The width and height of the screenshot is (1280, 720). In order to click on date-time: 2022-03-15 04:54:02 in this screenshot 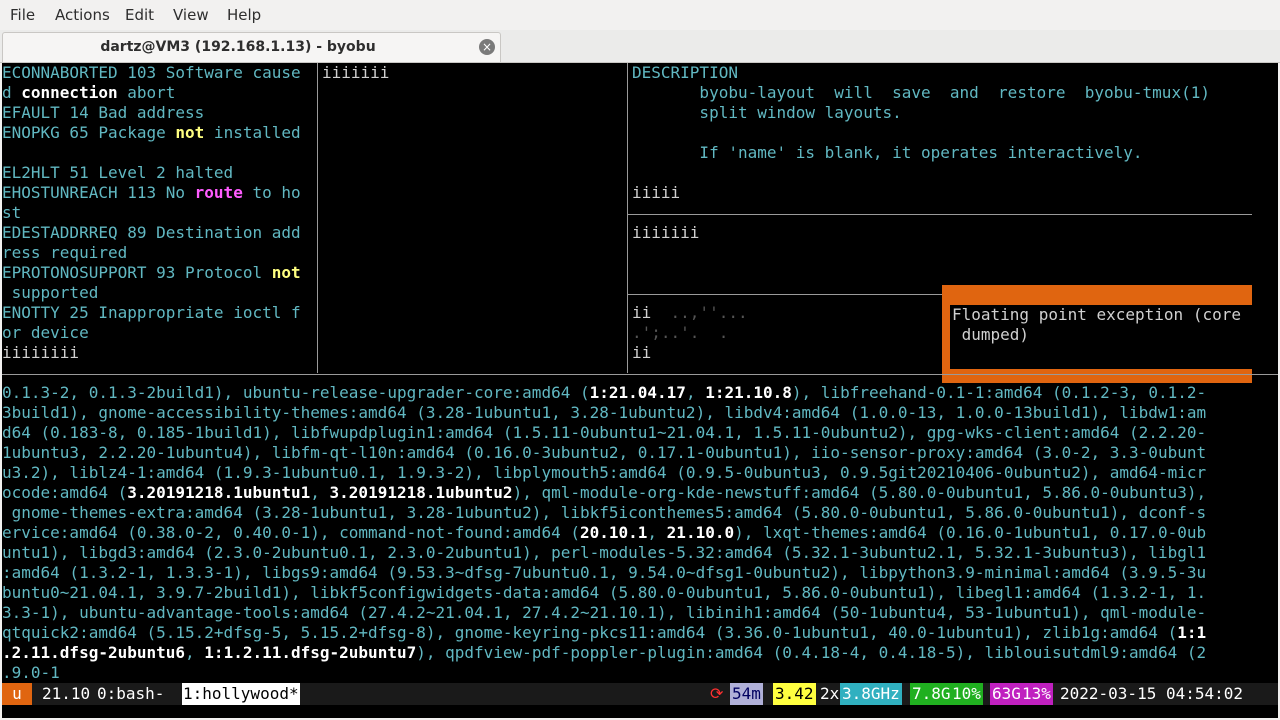, I will do `click(1152, 693)`.